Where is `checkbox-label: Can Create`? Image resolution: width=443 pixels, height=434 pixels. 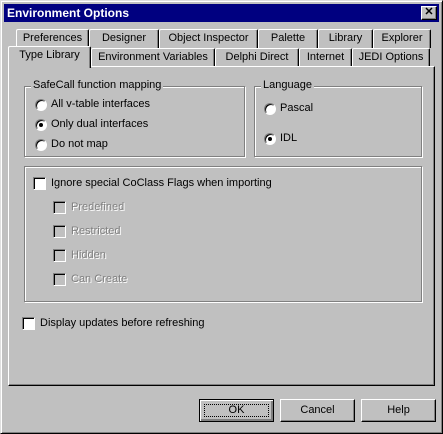
checkbox-label: Can Create is located at coordinates (99, 279).